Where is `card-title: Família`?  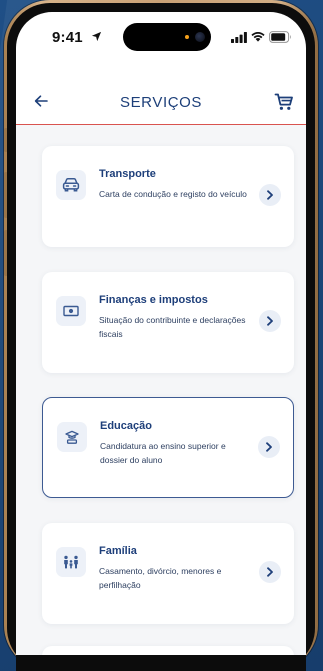 card-title: Família is located at coordinates (118, 551).